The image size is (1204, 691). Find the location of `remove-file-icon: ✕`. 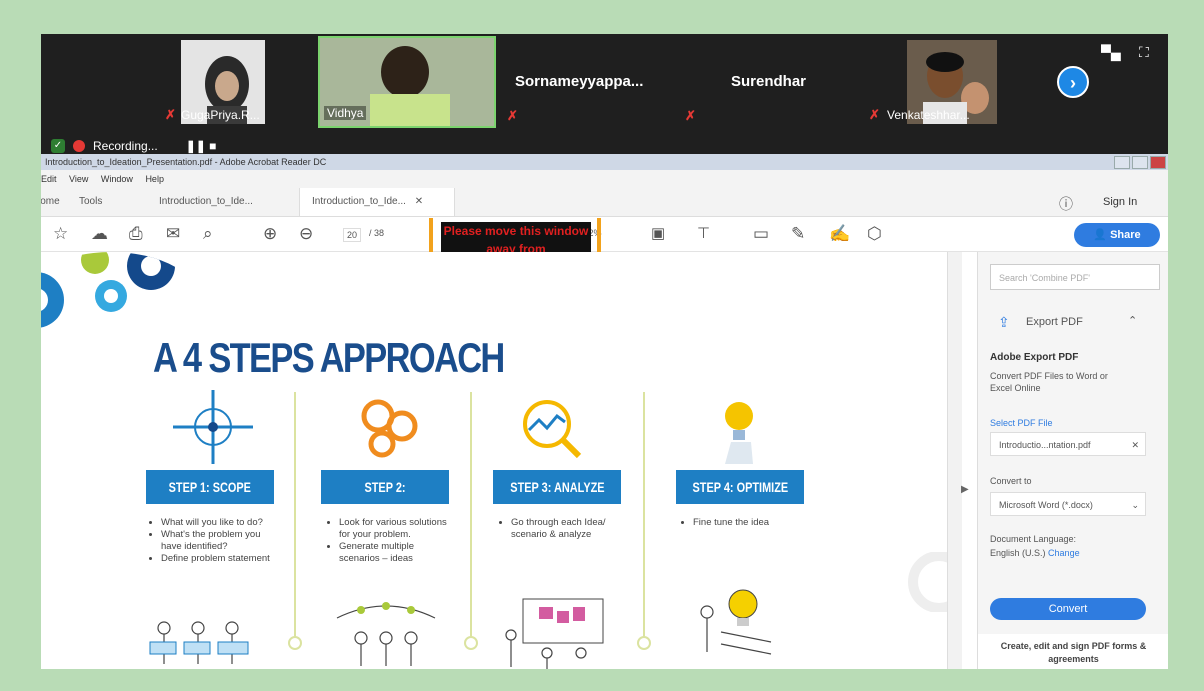

remove-file-icon: ✕ is located at coordinates (1135, 445).